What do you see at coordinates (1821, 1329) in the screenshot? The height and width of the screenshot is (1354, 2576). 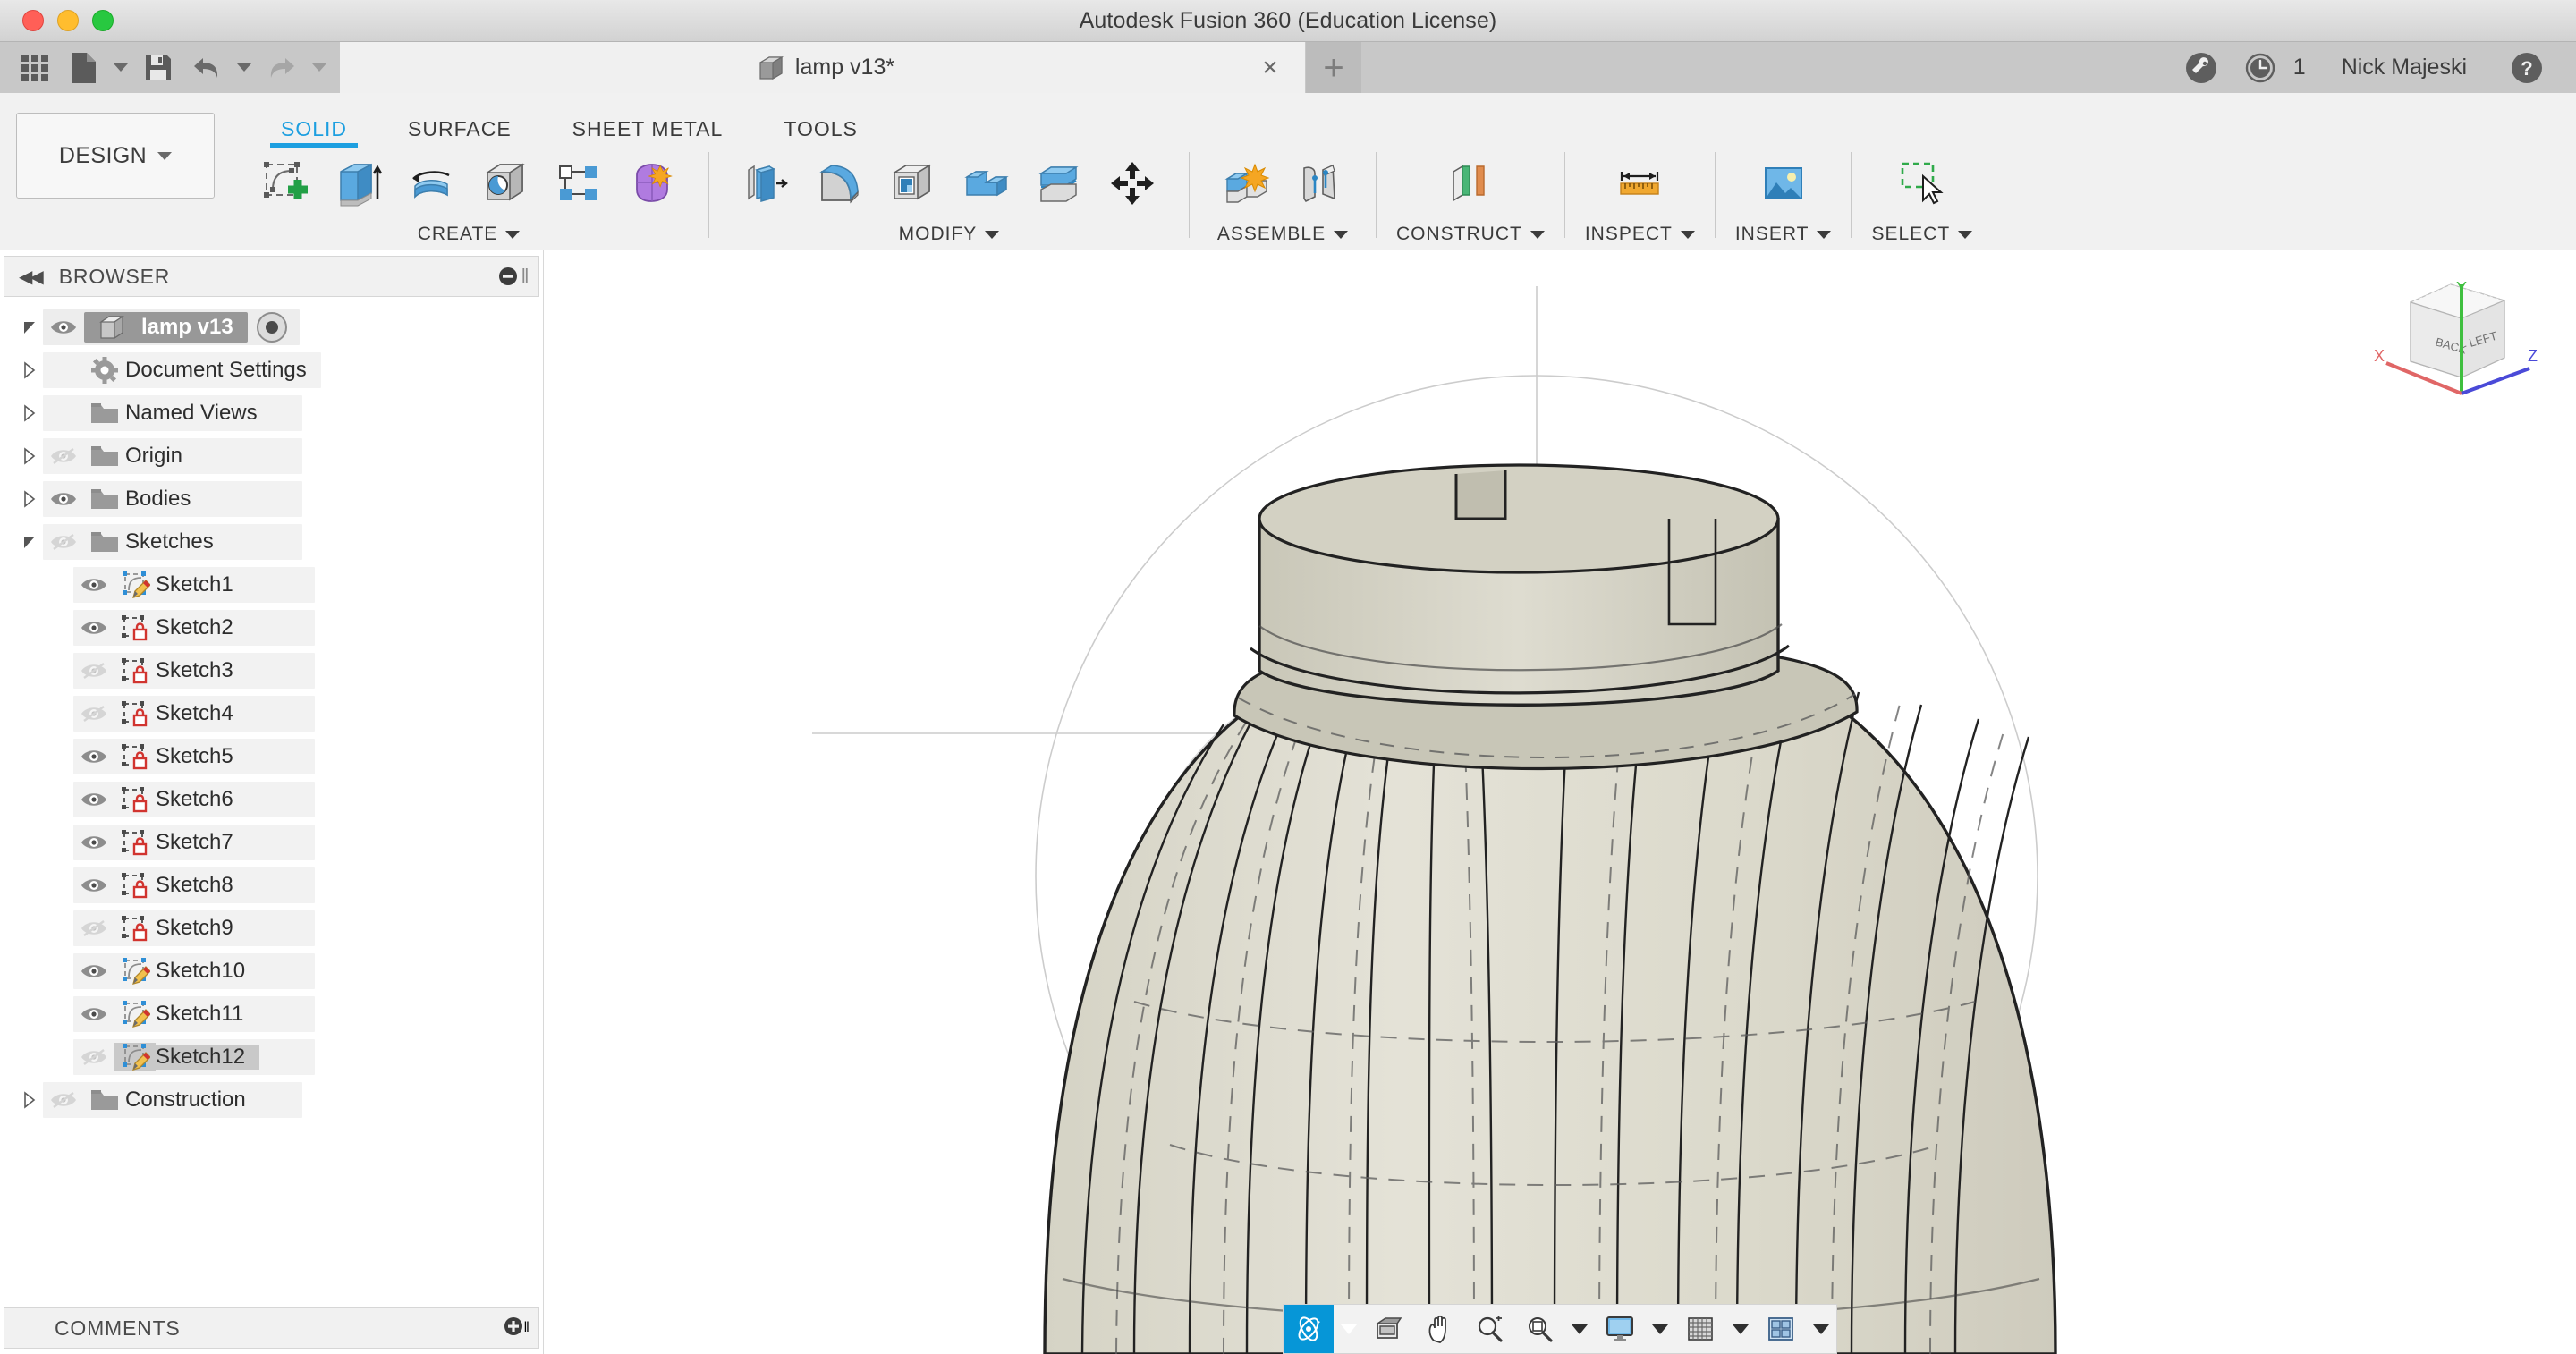 I see `viewports-caret-icon` at bounding box center [1821, 1329].